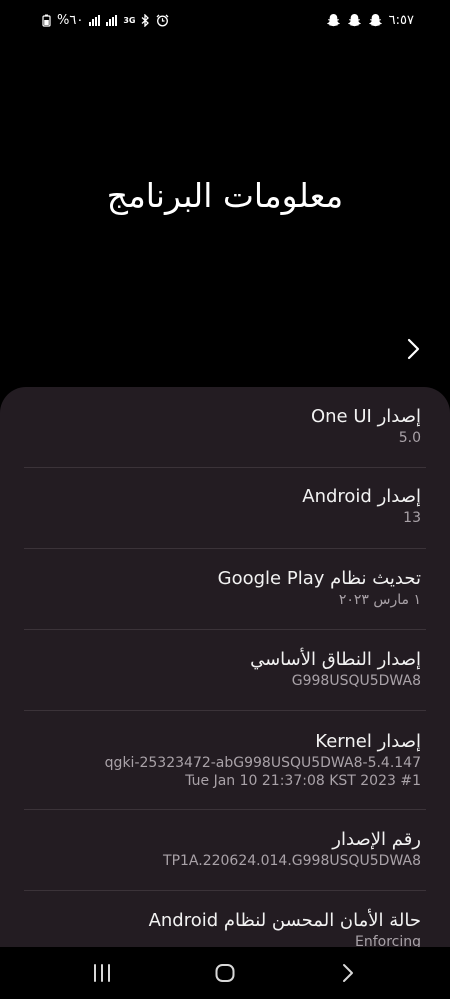  I want to click on list-item-value: 5.4.147-qgki-25323472-abG998USQU5DWA8, so click(262, 763).